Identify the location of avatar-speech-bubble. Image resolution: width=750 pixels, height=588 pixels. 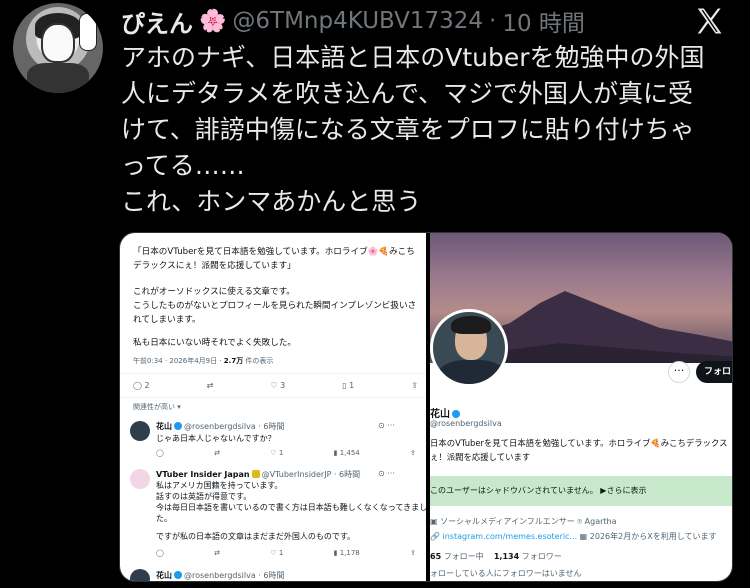
(88, 32).